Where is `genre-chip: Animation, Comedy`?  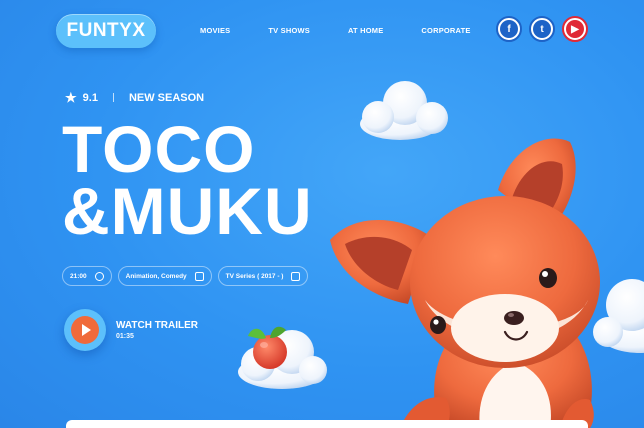 genre-chip: Animation, Comedy is located at coordinates (164, 276).